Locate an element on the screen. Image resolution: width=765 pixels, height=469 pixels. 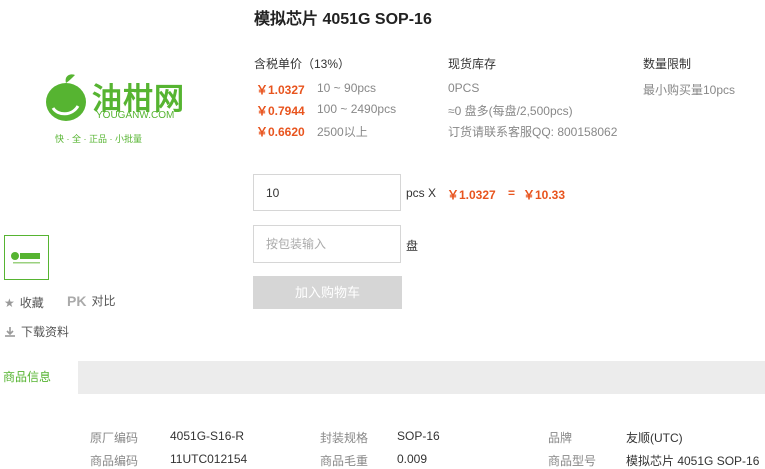
spec-value: 模拟芯片 4051G SOP-16 is located at coordinates (693, 461).